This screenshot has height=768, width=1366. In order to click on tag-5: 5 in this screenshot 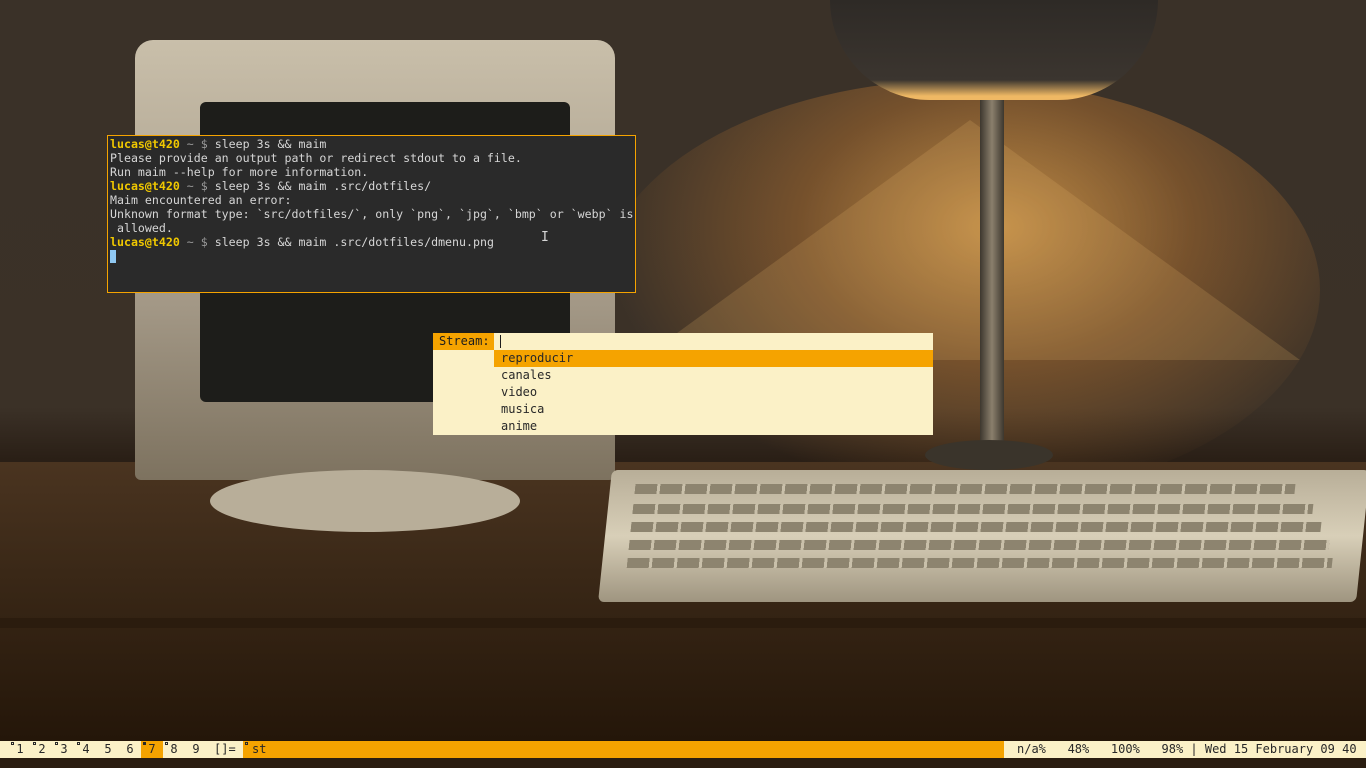, I will do `click(108, 749)`.